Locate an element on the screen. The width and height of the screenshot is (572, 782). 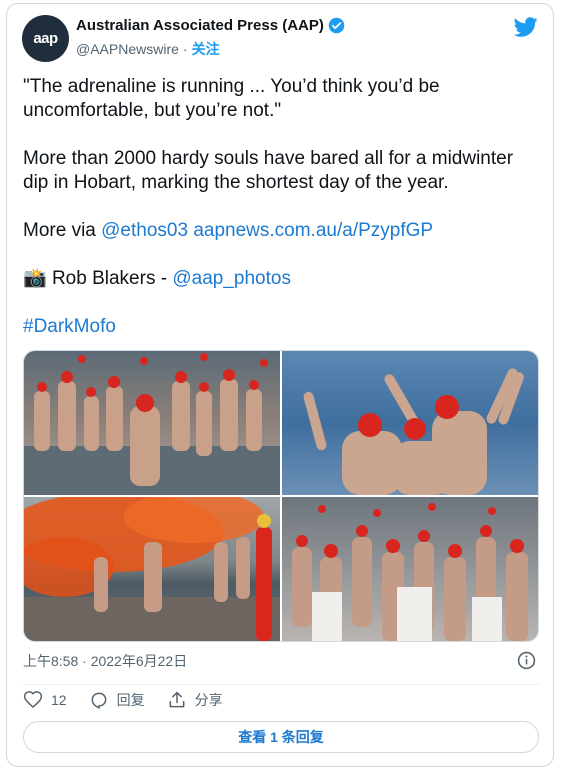
follow-button: 关注 is located at coordinates (206, 49).